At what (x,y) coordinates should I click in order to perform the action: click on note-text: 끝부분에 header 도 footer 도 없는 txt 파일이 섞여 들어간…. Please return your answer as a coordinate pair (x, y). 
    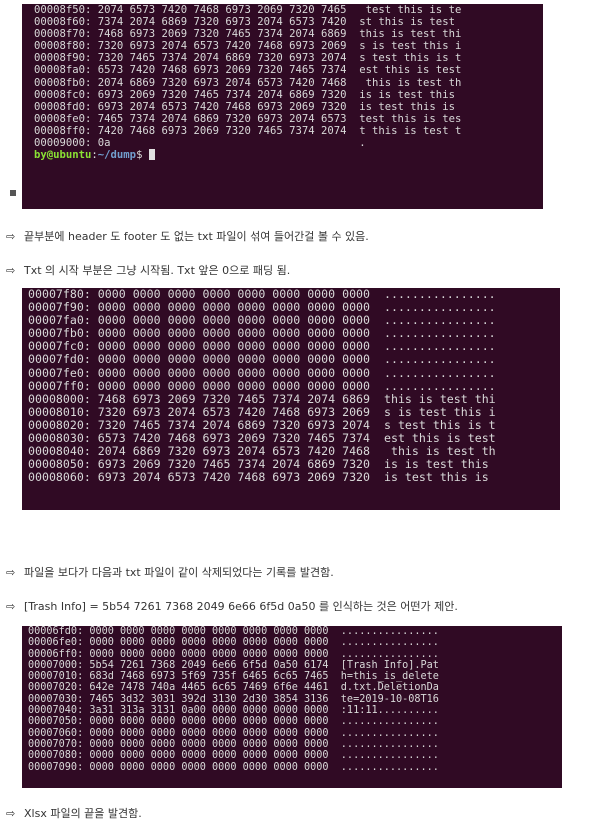
    Looking at the image, I should click on (196, 236).